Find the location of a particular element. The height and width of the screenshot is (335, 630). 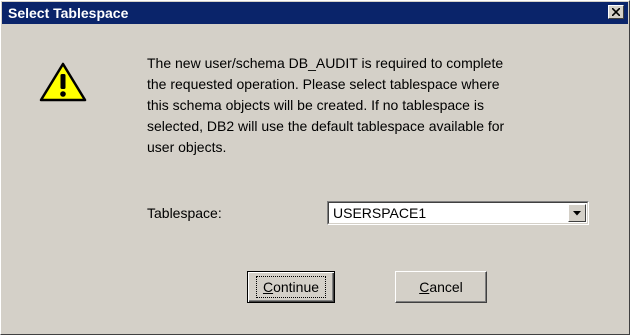

continue-mnemonic: C is located at coordinates (268, 287).